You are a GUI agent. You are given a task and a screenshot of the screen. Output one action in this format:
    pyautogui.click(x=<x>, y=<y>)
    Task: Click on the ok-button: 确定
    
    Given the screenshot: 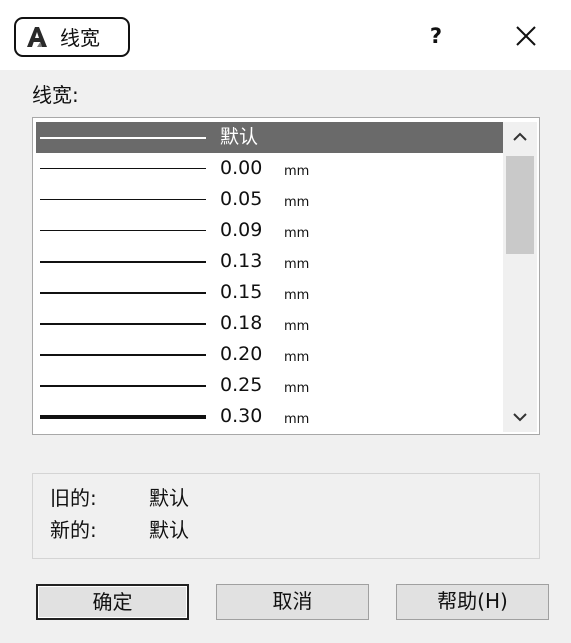 What is the action you would take?
    pyautogui.click(x=112, y=602)
    